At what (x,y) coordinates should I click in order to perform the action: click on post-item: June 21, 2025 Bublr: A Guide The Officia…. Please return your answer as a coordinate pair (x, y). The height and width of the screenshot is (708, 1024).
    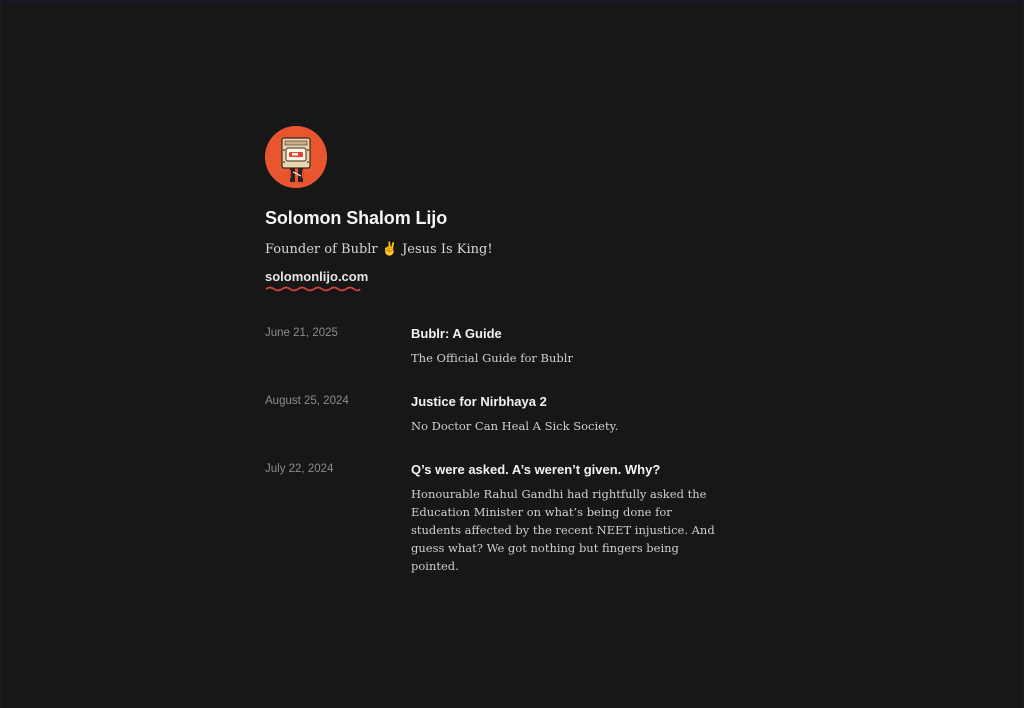
    Looking at the image, I should click on (495, 346).